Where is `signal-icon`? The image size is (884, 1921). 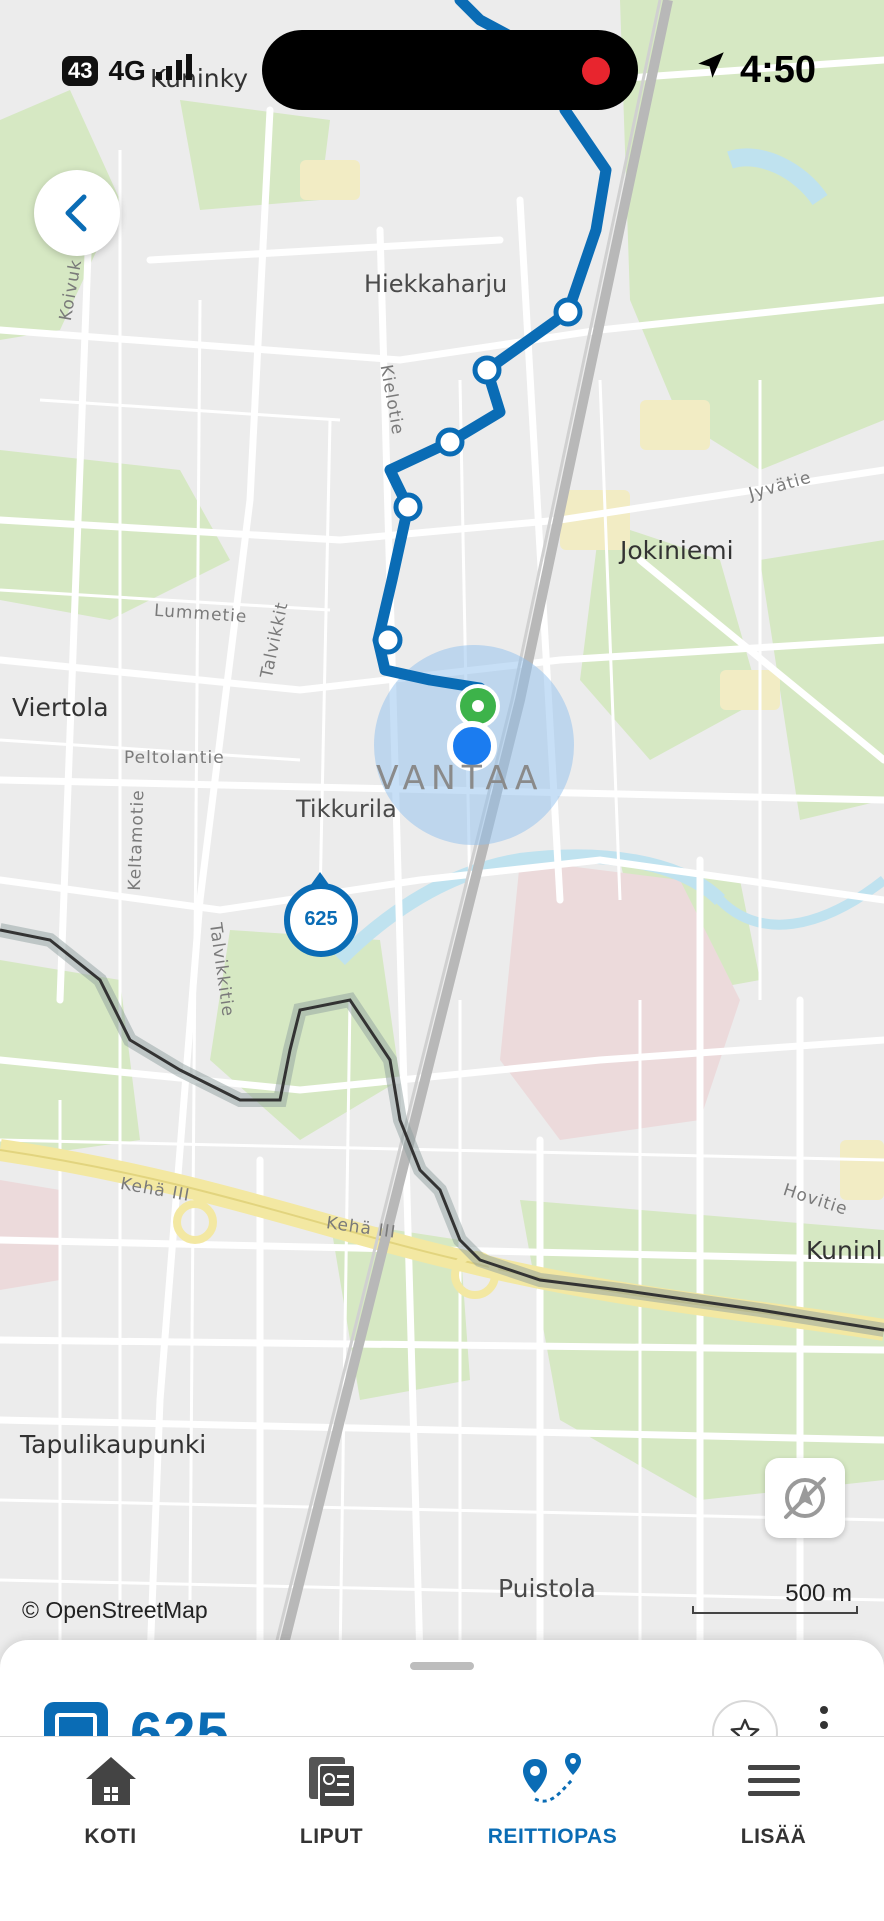 signal-icon is located at coordinates (175, 70).